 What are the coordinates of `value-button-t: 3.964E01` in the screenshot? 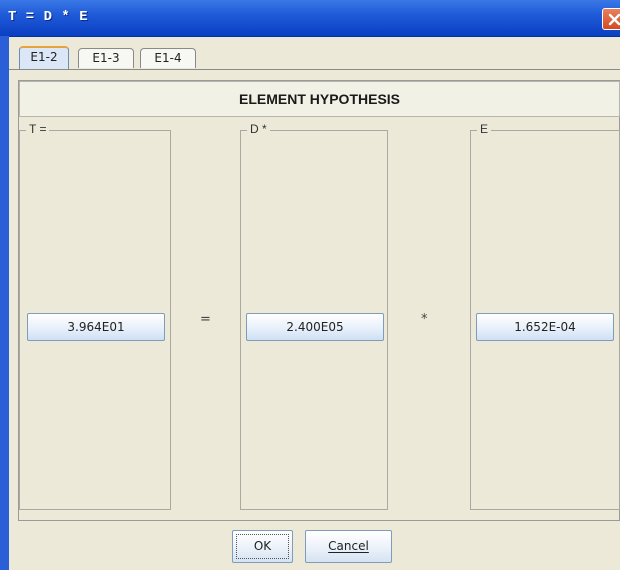 It's located at (96, 327).